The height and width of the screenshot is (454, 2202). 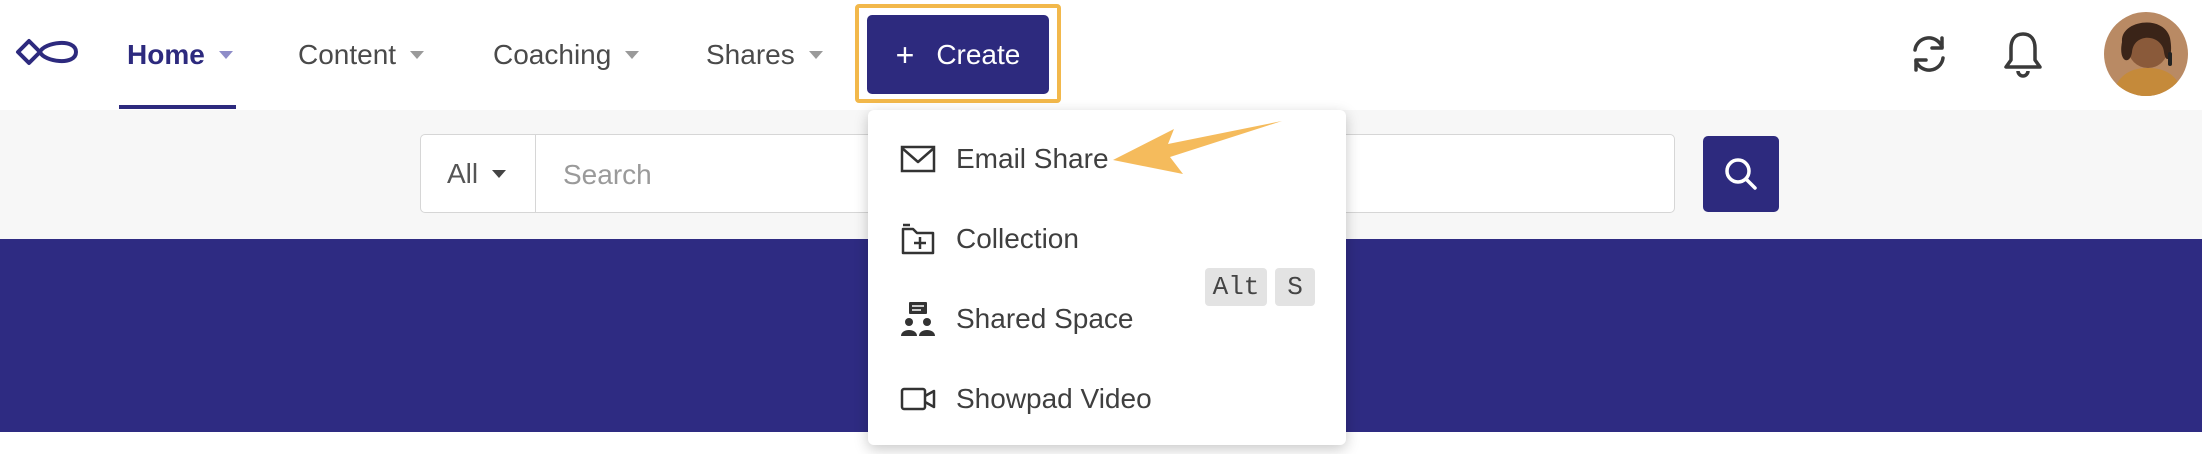 I want to click on create-button: + Create, so click(x=958, y=54).